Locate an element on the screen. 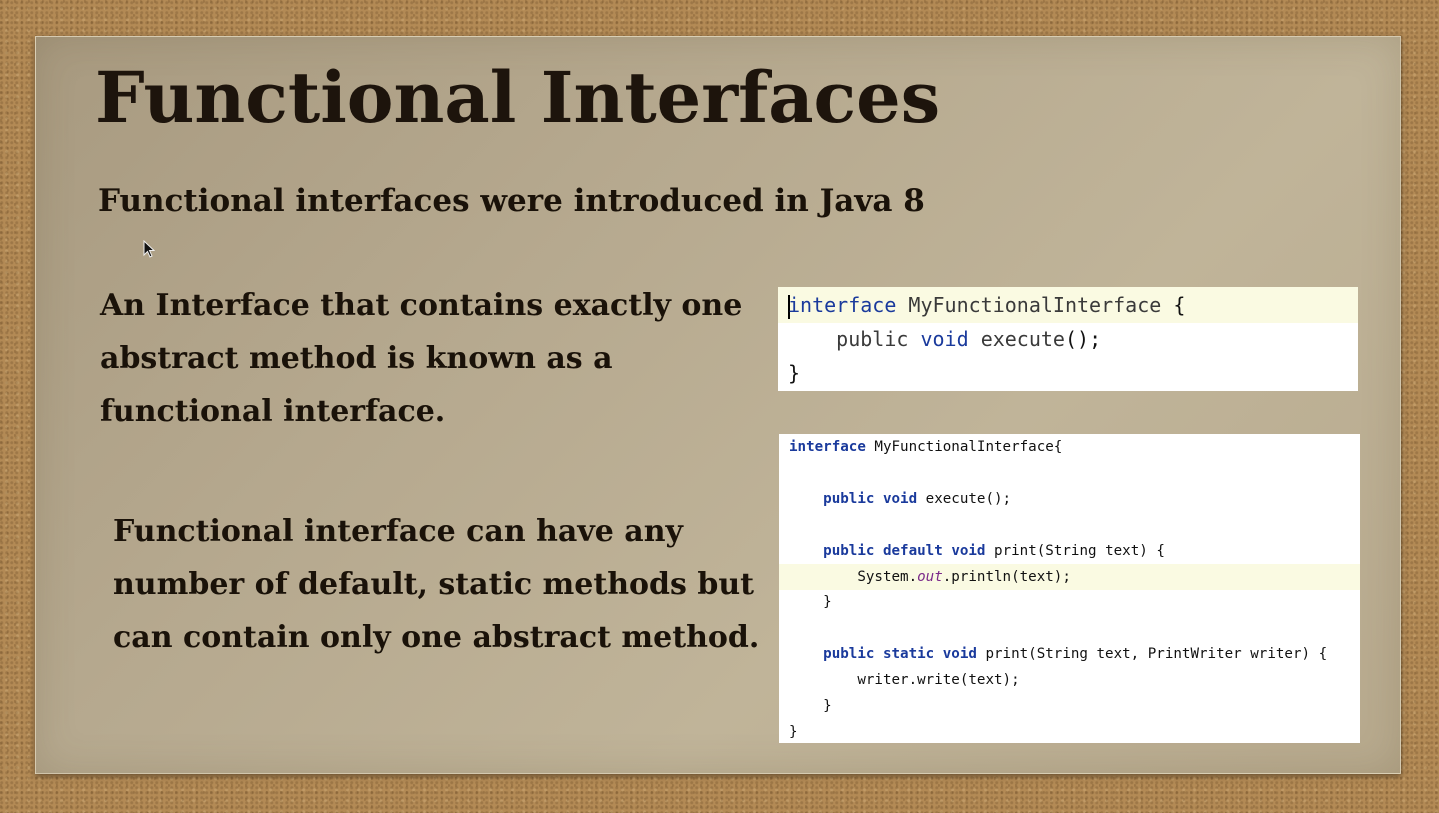 The width and height of the screenshot is (1439, 813). code-identifier: execute is located at coordinates (1022, 339).